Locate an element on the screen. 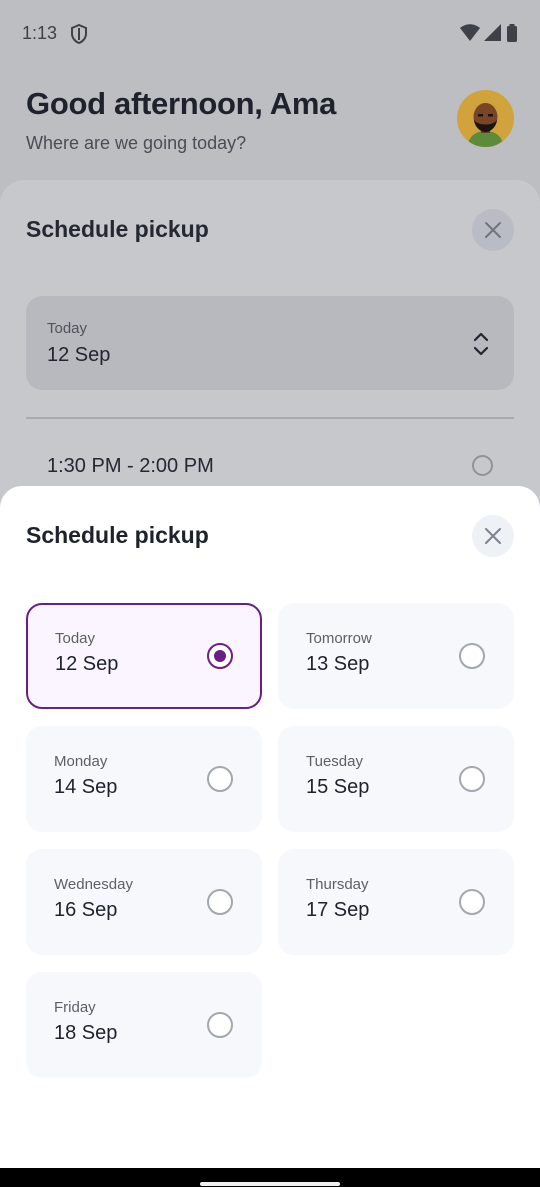  date-option-friday: Friday 18 Sep is located at coordinates (144, 1025).